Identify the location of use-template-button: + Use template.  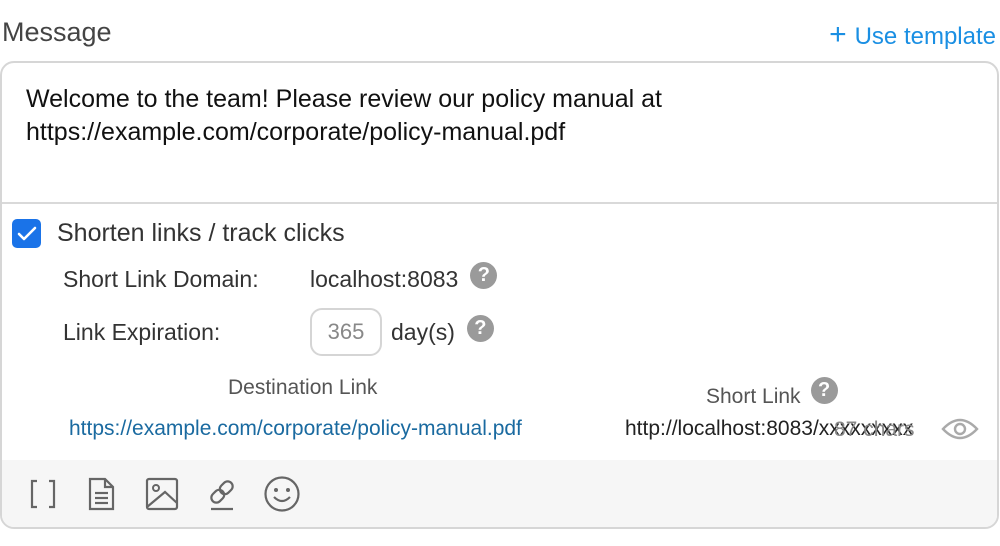
(912, 35).